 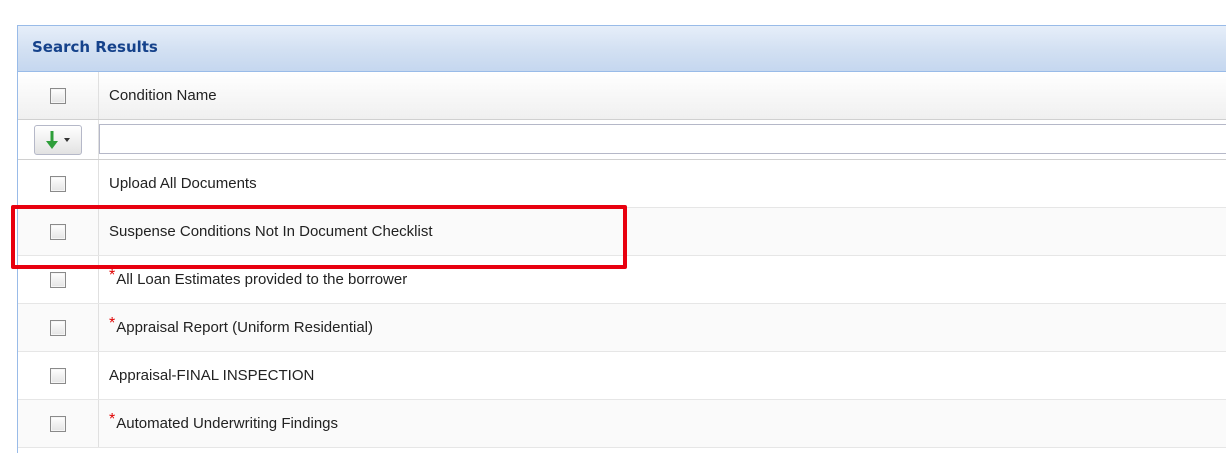 I want to click on panel-title: Search Results, so click(x=95, y=47).